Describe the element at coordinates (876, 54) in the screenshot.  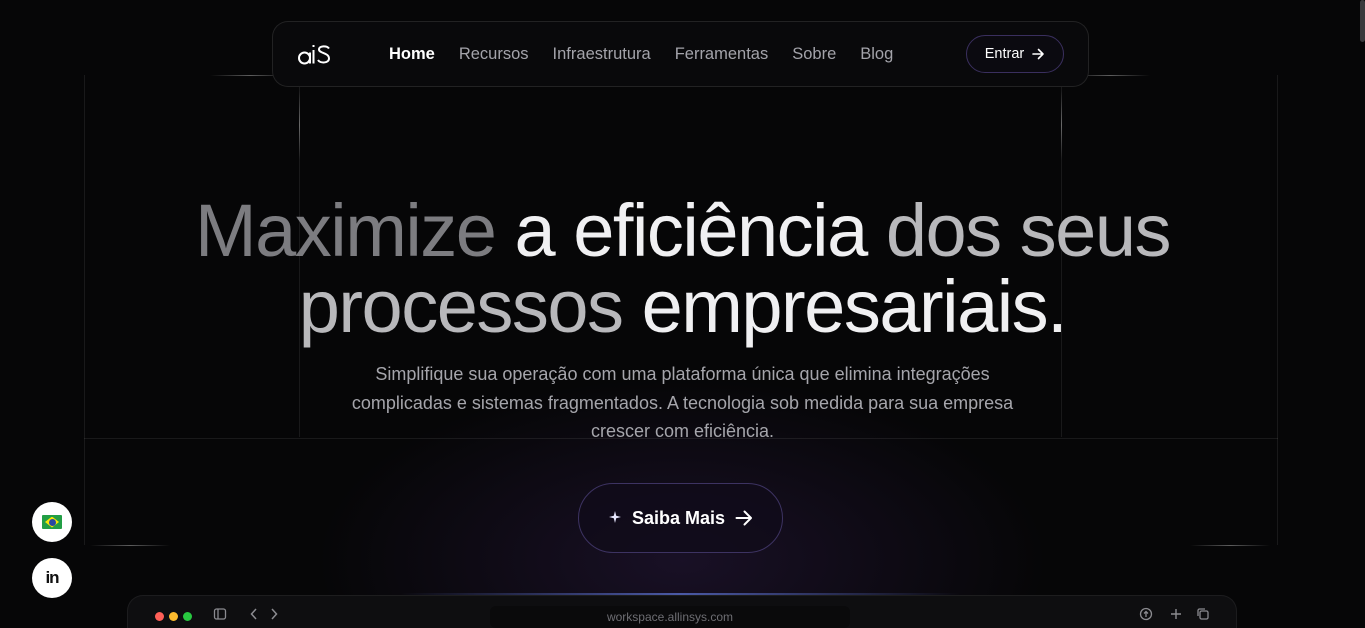
I see `nav-link-blog: Blog` at that location.